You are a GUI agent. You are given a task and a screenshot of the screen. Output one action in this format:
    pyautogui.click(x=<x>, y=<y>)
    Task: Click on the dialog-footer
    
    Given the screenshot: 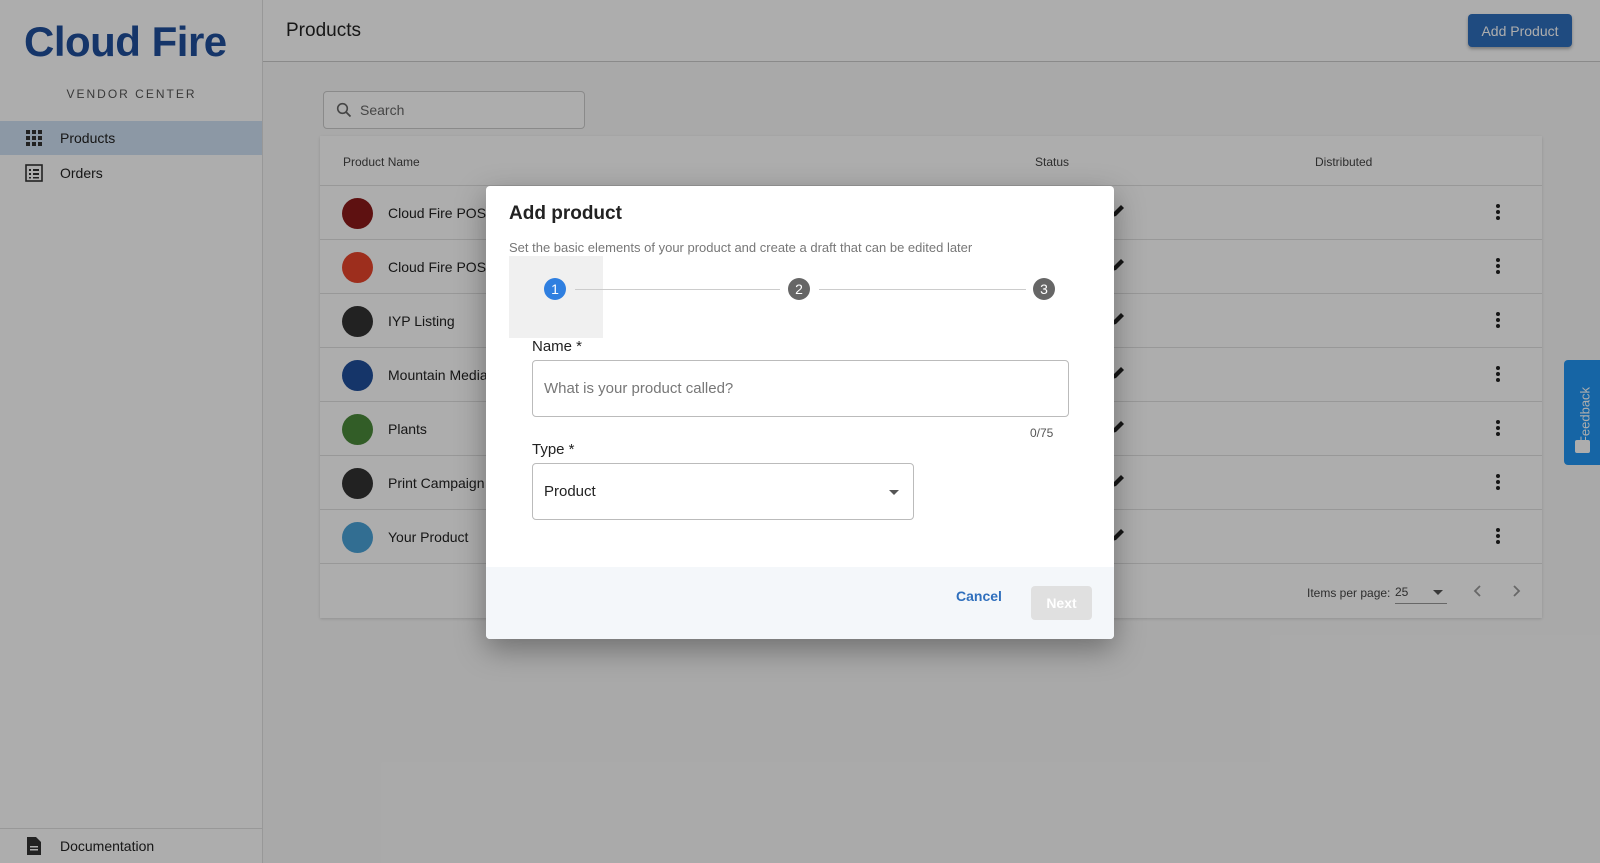 What is the action you would take?
    pyautogui.click(x=800, y=603)
    